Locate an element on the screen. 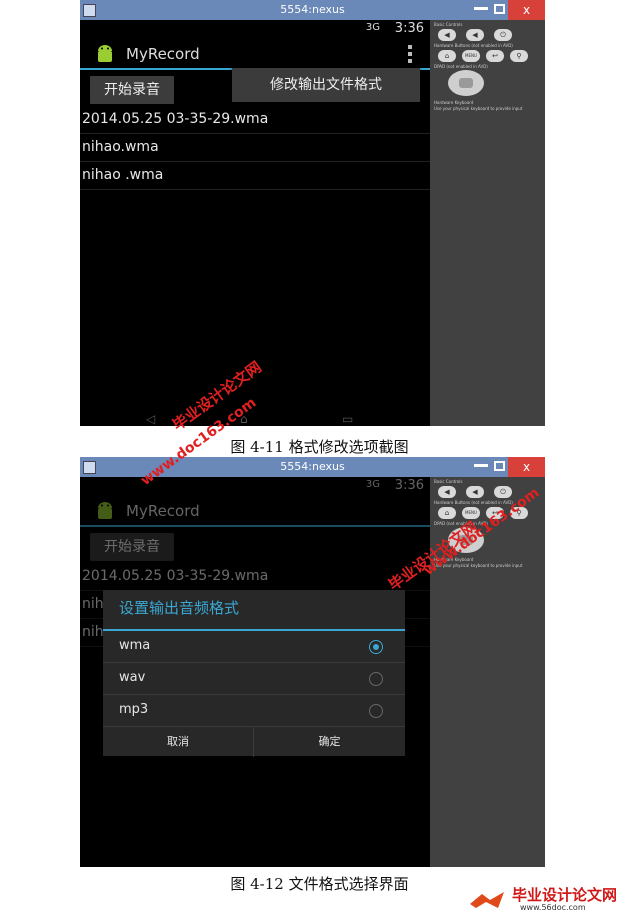 Image resolution: width=639 pixels, height=917 pixels. back-hw-button: ↩ is located at coordinates (495, 56).